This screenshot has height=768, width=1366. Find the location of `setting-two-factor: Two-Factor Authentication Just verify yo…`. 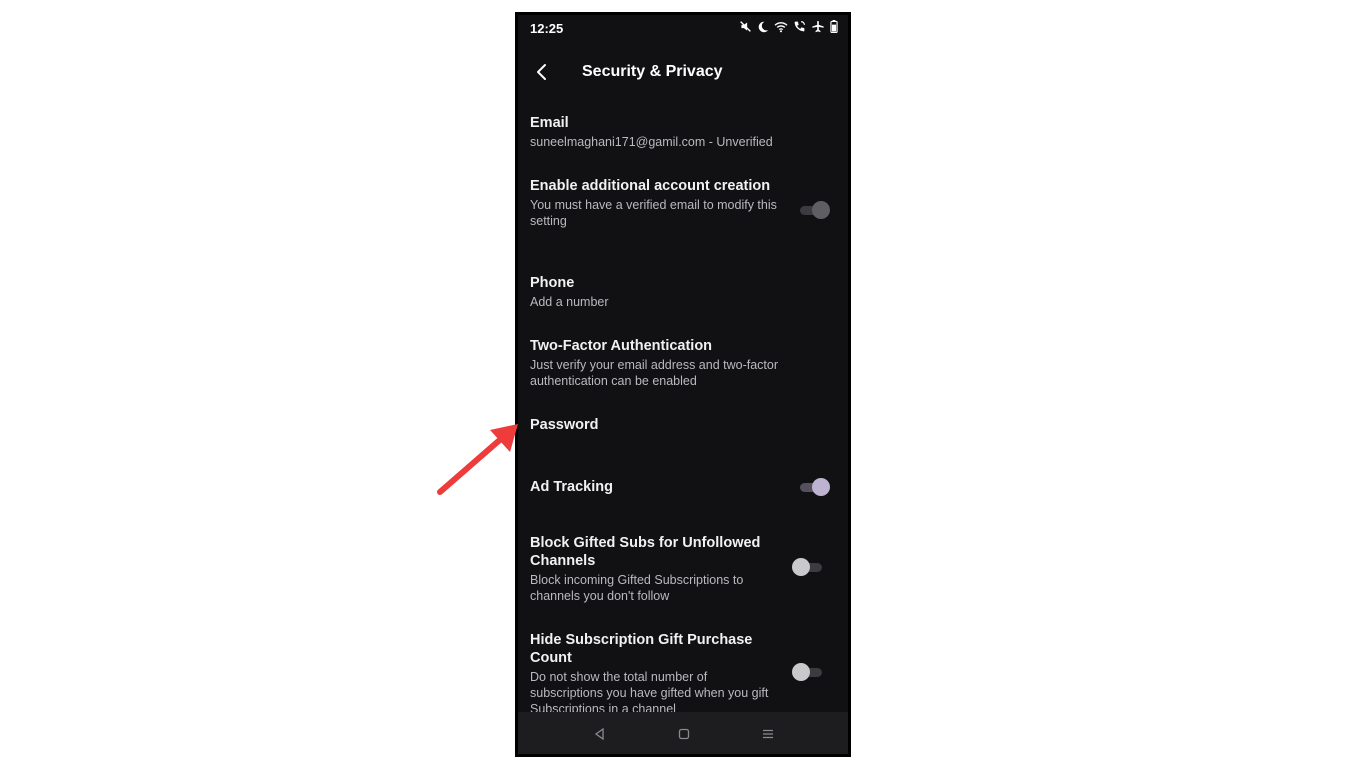

setting-two-factor: Two-Factor Authentication Just verify yo… is located at coordinates (683, 363).